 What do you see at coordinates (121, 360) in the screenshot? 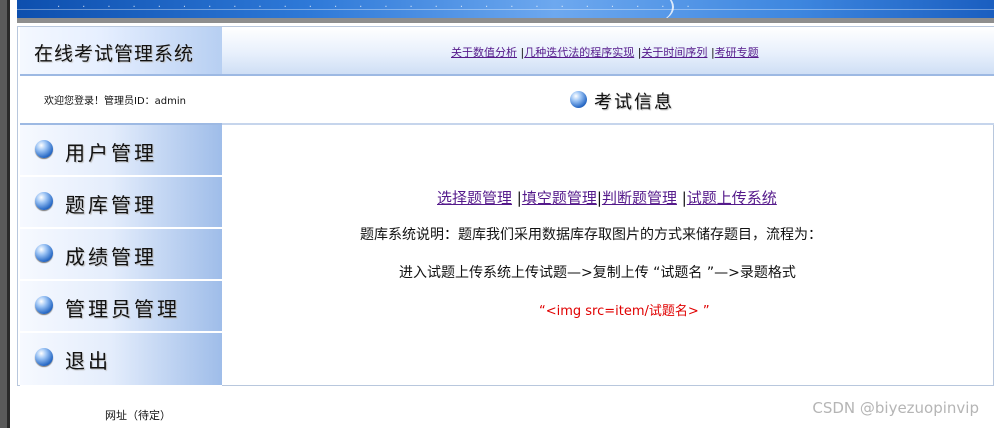
I see `sidebar-item-logout: 退出` at bounding box center [121, 360].